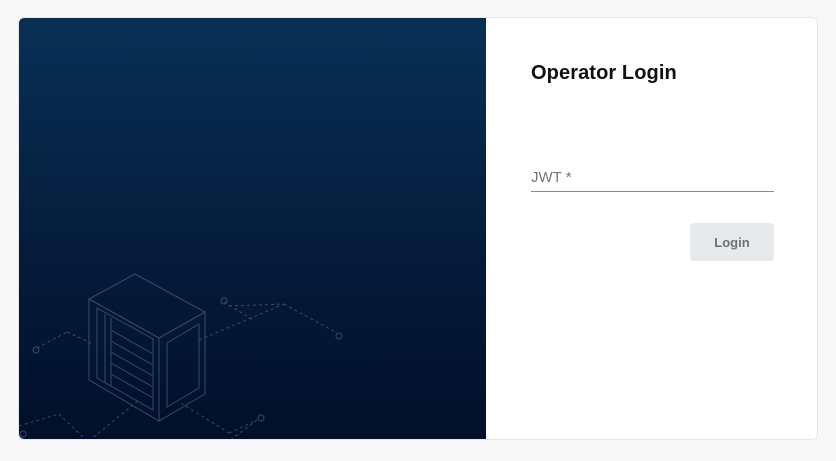 The width and height of the screenshot is (836, 461). What do you see at coordinates (732, 242) in the screenshot?
I see `login-button: Login` at bounding box center [732, 242].